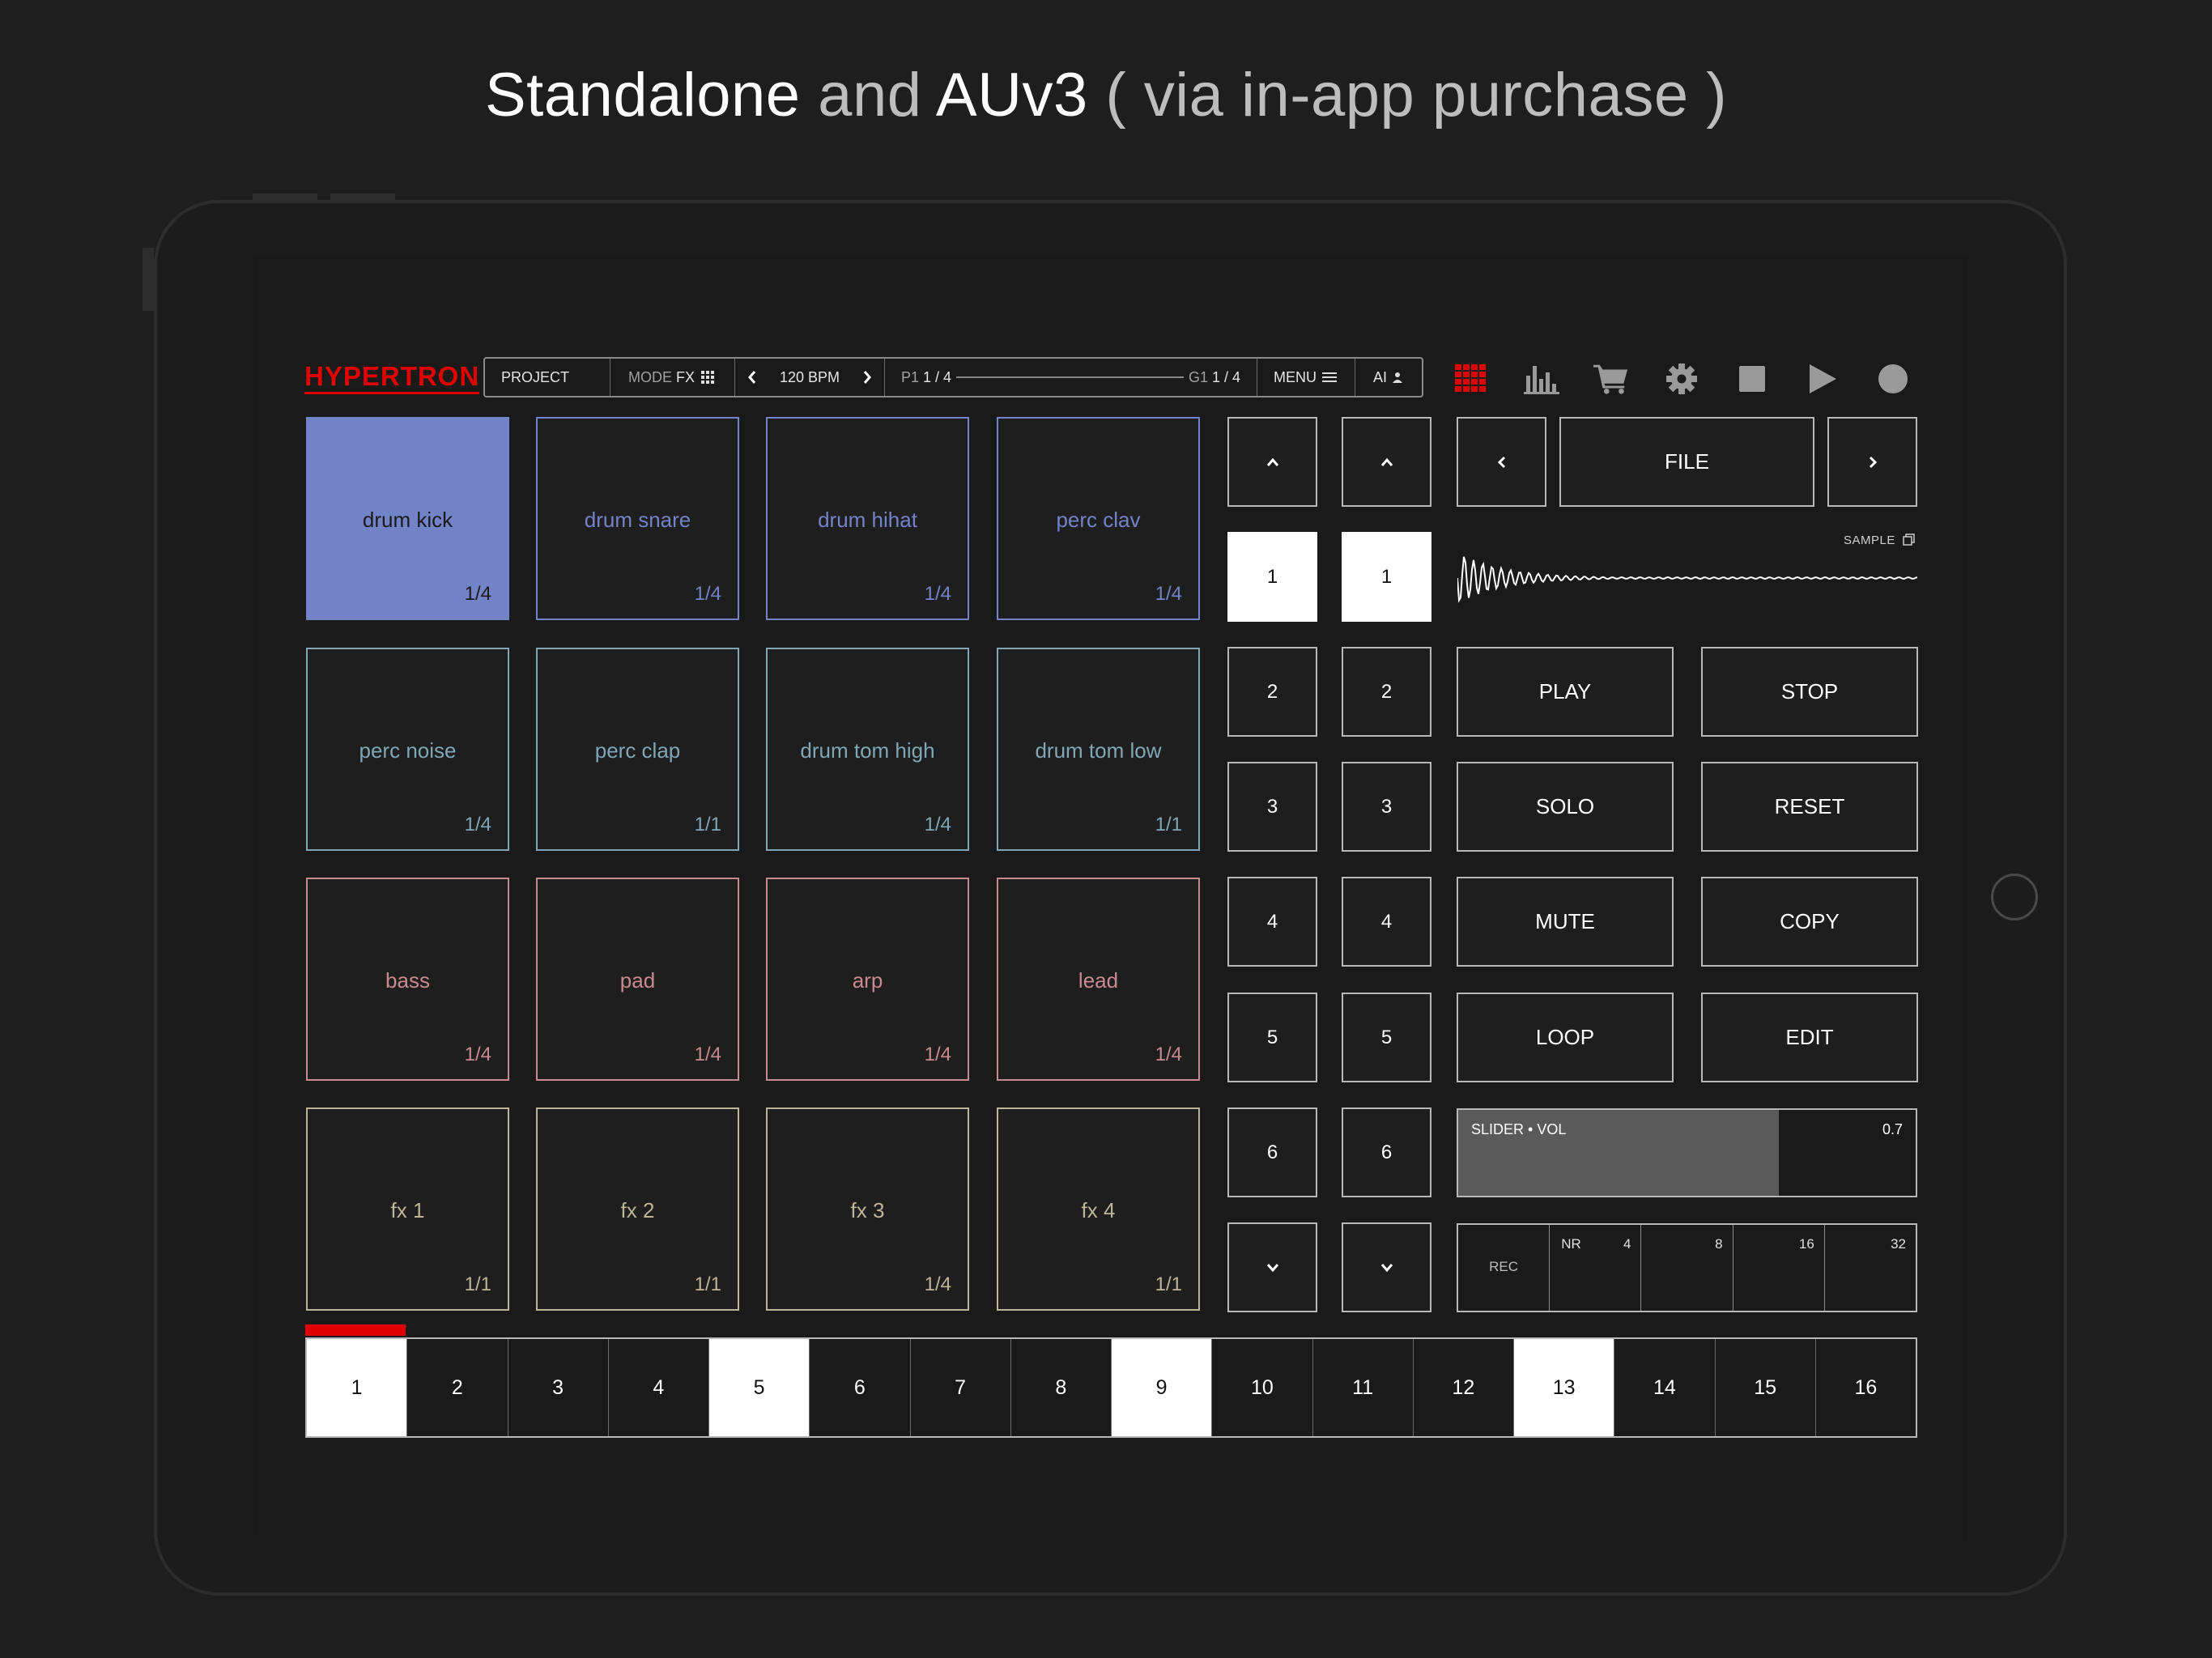 This screenshot has height=1658, width=2212. Describe the element at coordinates (1866, 1387) in the screenshot. I see `step-button: 16` at that location.